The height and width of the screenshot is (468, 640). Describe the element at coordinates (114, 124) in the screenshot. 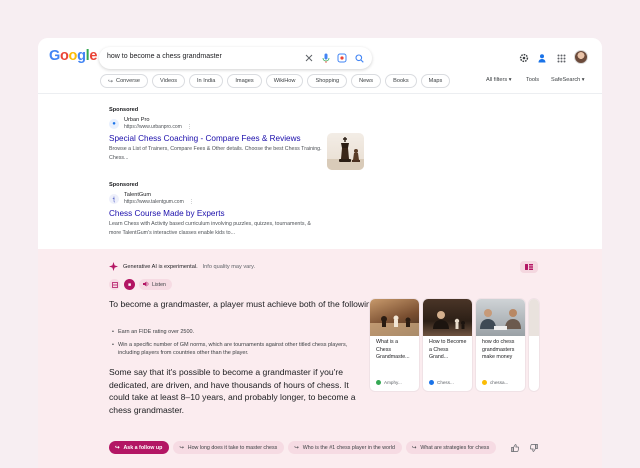

I see `urbanpro-favicon: ●` at that location.